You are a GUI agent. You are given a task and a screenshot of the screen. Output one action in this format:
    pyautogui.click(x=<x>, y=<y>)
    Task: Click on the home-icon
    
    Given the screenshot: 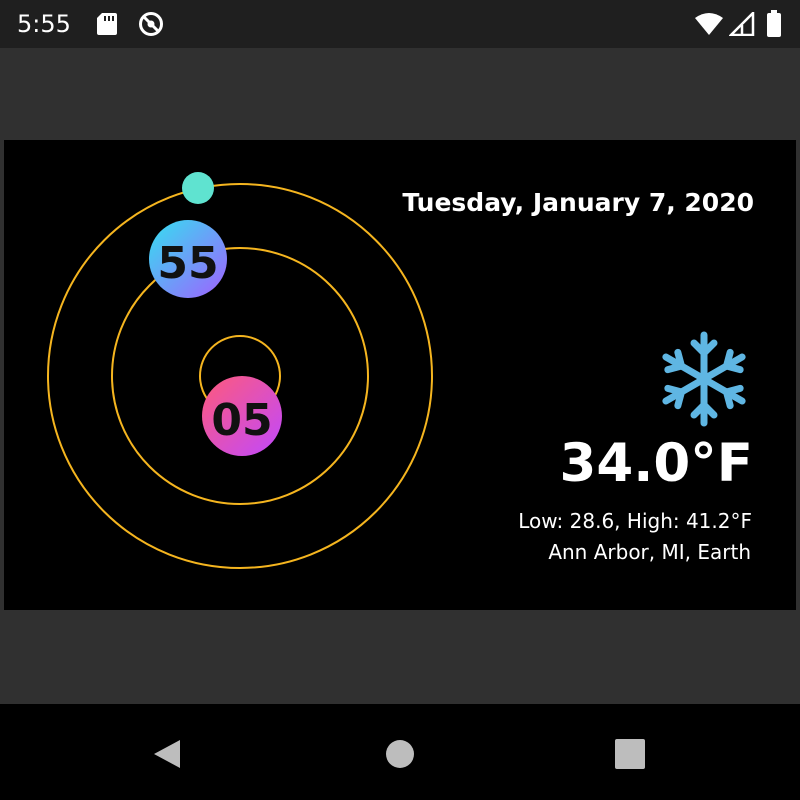 What is the action you would take?
    pyautogui.click(x=400, y=754)
    